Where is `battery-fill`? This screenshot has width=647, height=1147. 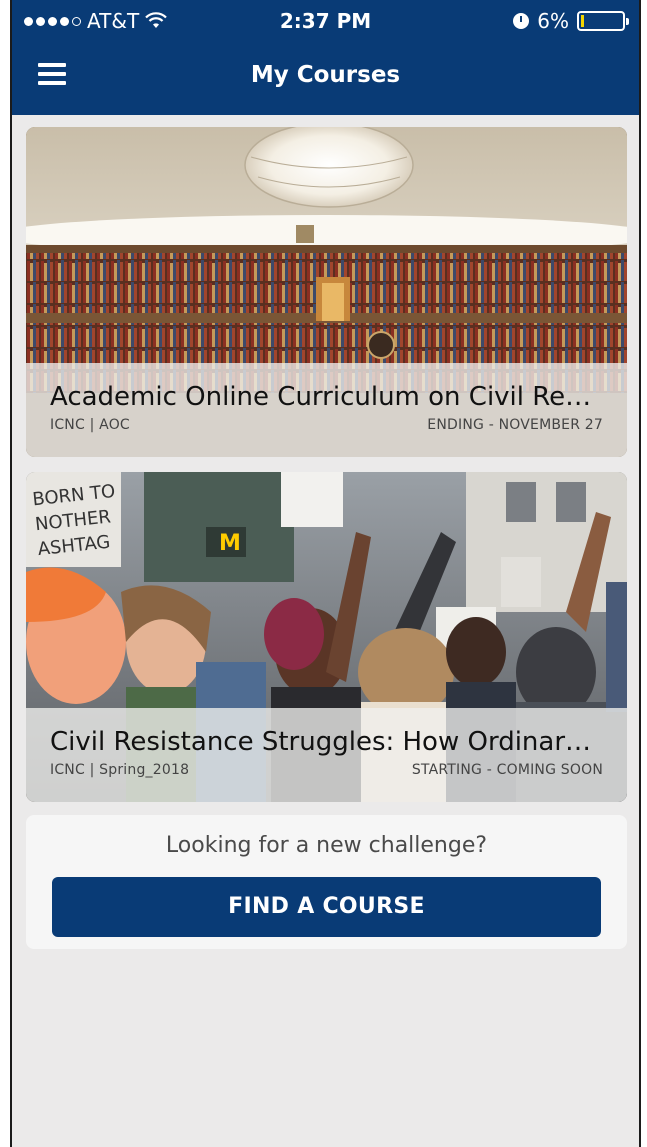 battery-fill is located at coordinates (582, 21).